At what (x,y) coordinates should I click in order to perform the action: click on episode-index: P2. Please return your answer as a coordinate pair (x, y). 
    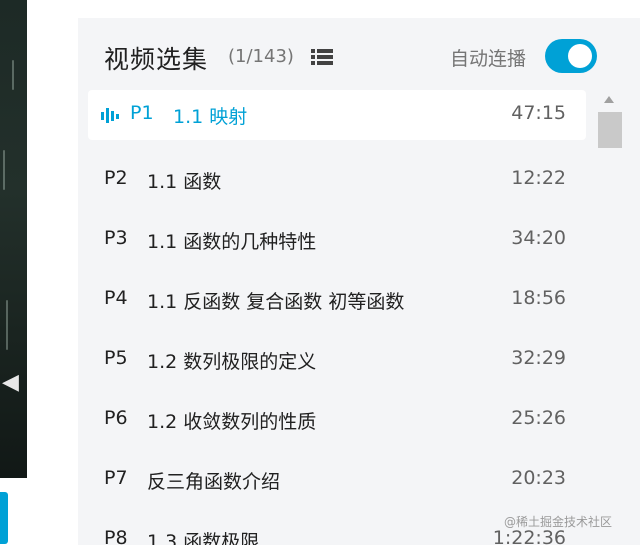
    Looking at the image, I should click on (116, 178).